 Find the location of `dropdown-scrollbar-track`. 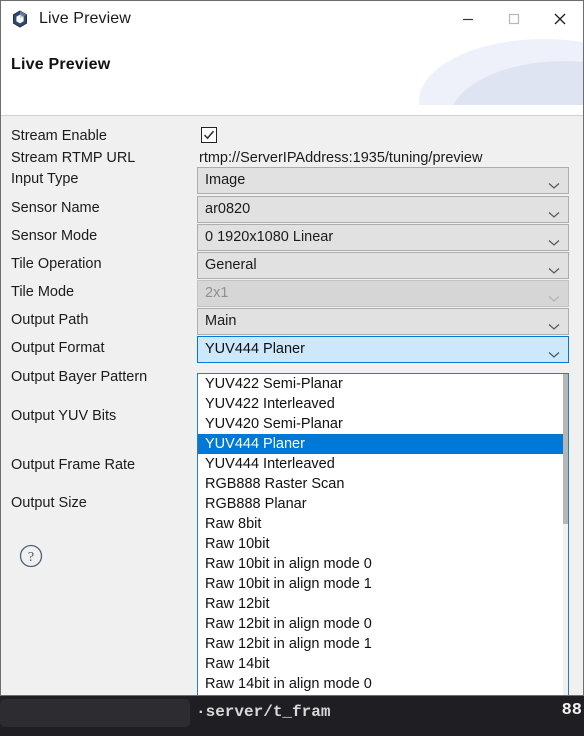

dropdown-scrollbar-track is located at coordinates (565, 534).